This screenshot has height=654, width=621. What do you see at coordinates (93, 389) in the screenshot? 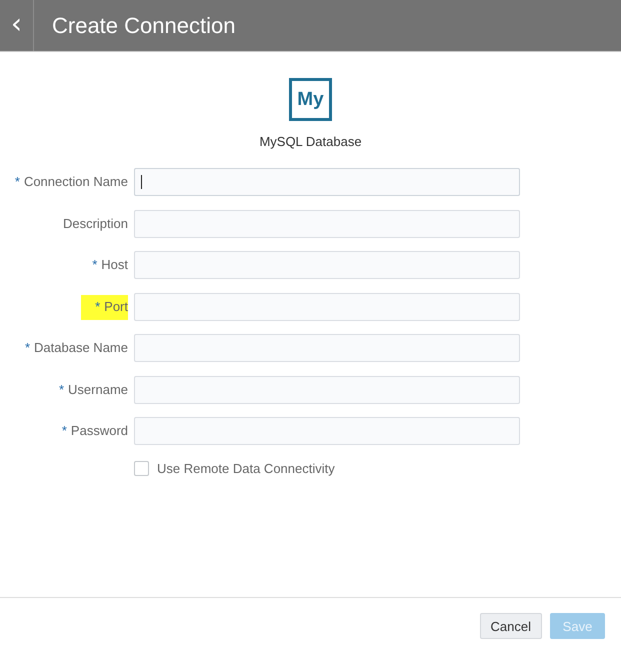
I see `field-label: * Username` at bounding box center [93, 389].